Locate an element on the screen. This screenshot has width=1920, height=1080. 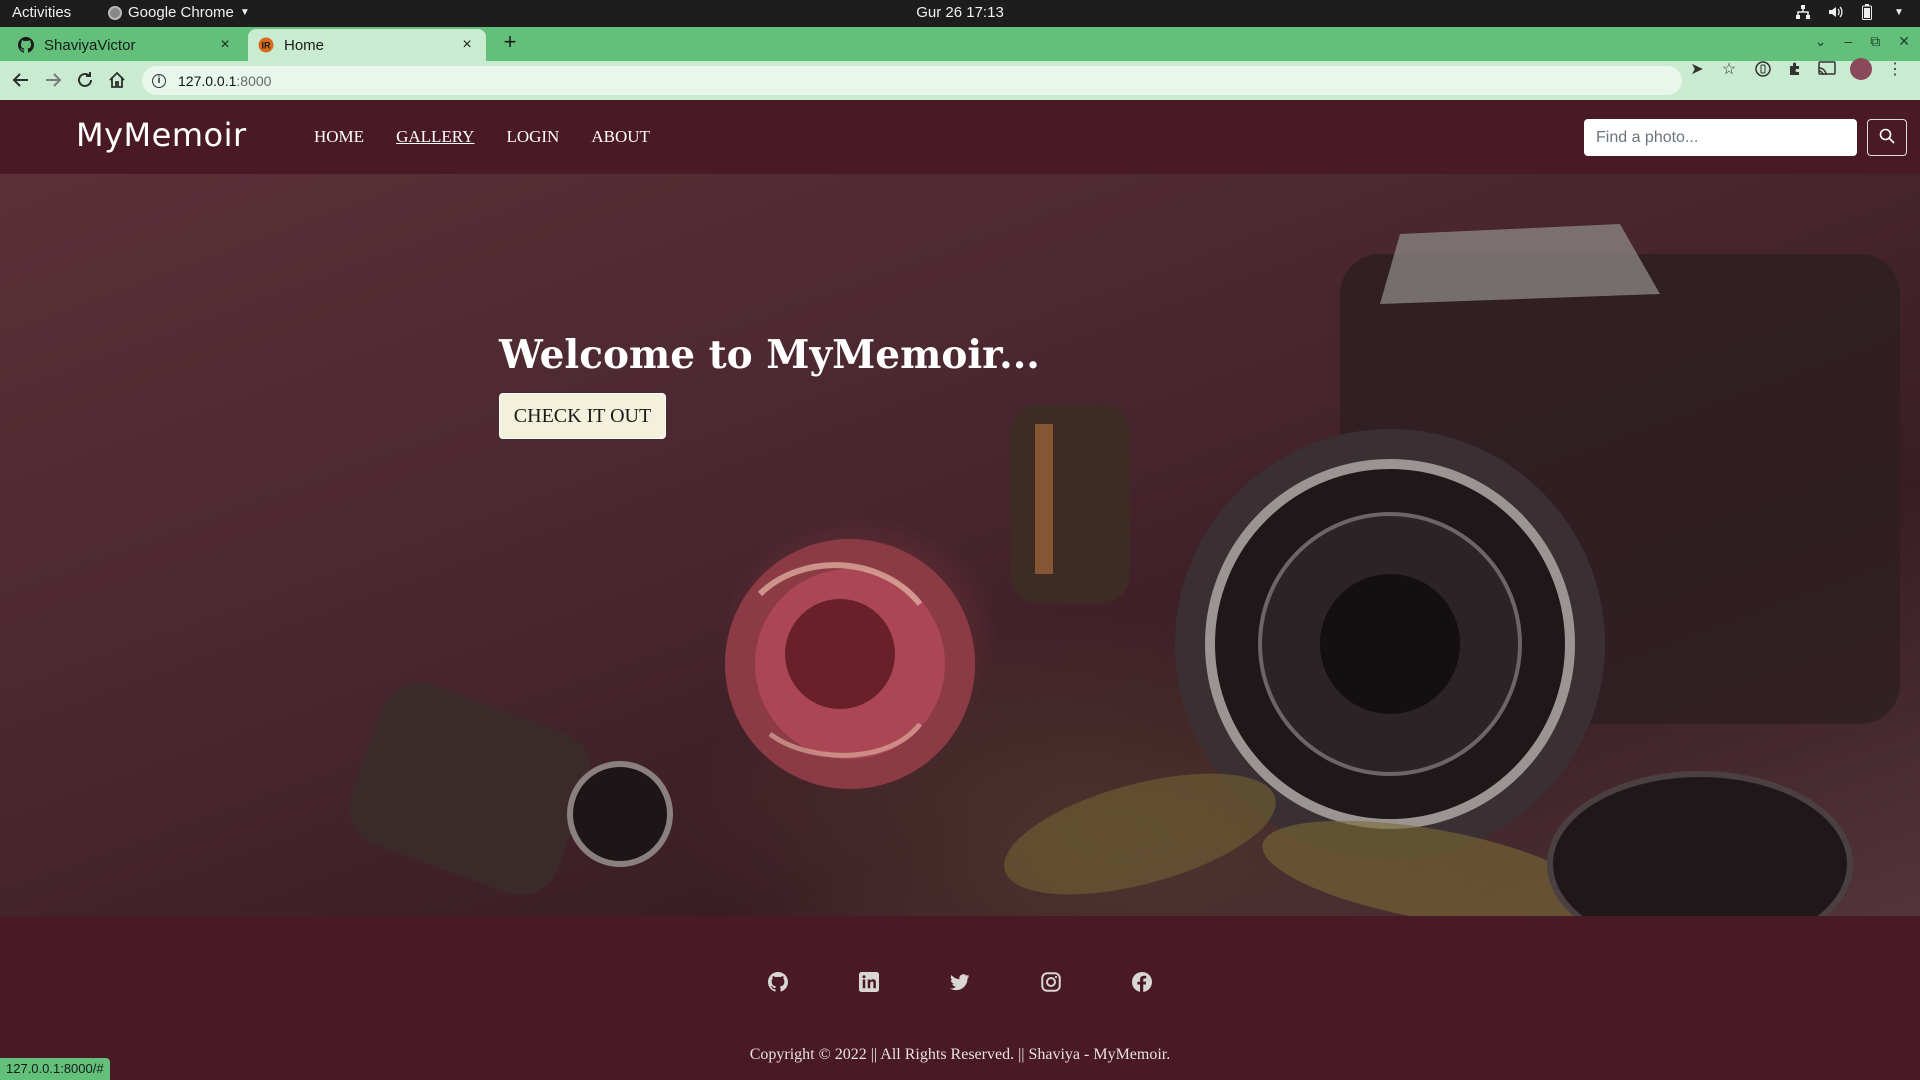
linkedin-icon is located at coordinates (869, 982).